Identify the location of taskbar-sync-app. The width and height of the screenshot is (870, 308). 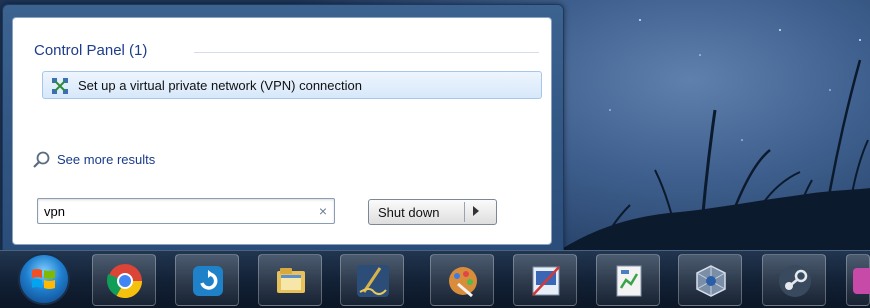
(207, 280).